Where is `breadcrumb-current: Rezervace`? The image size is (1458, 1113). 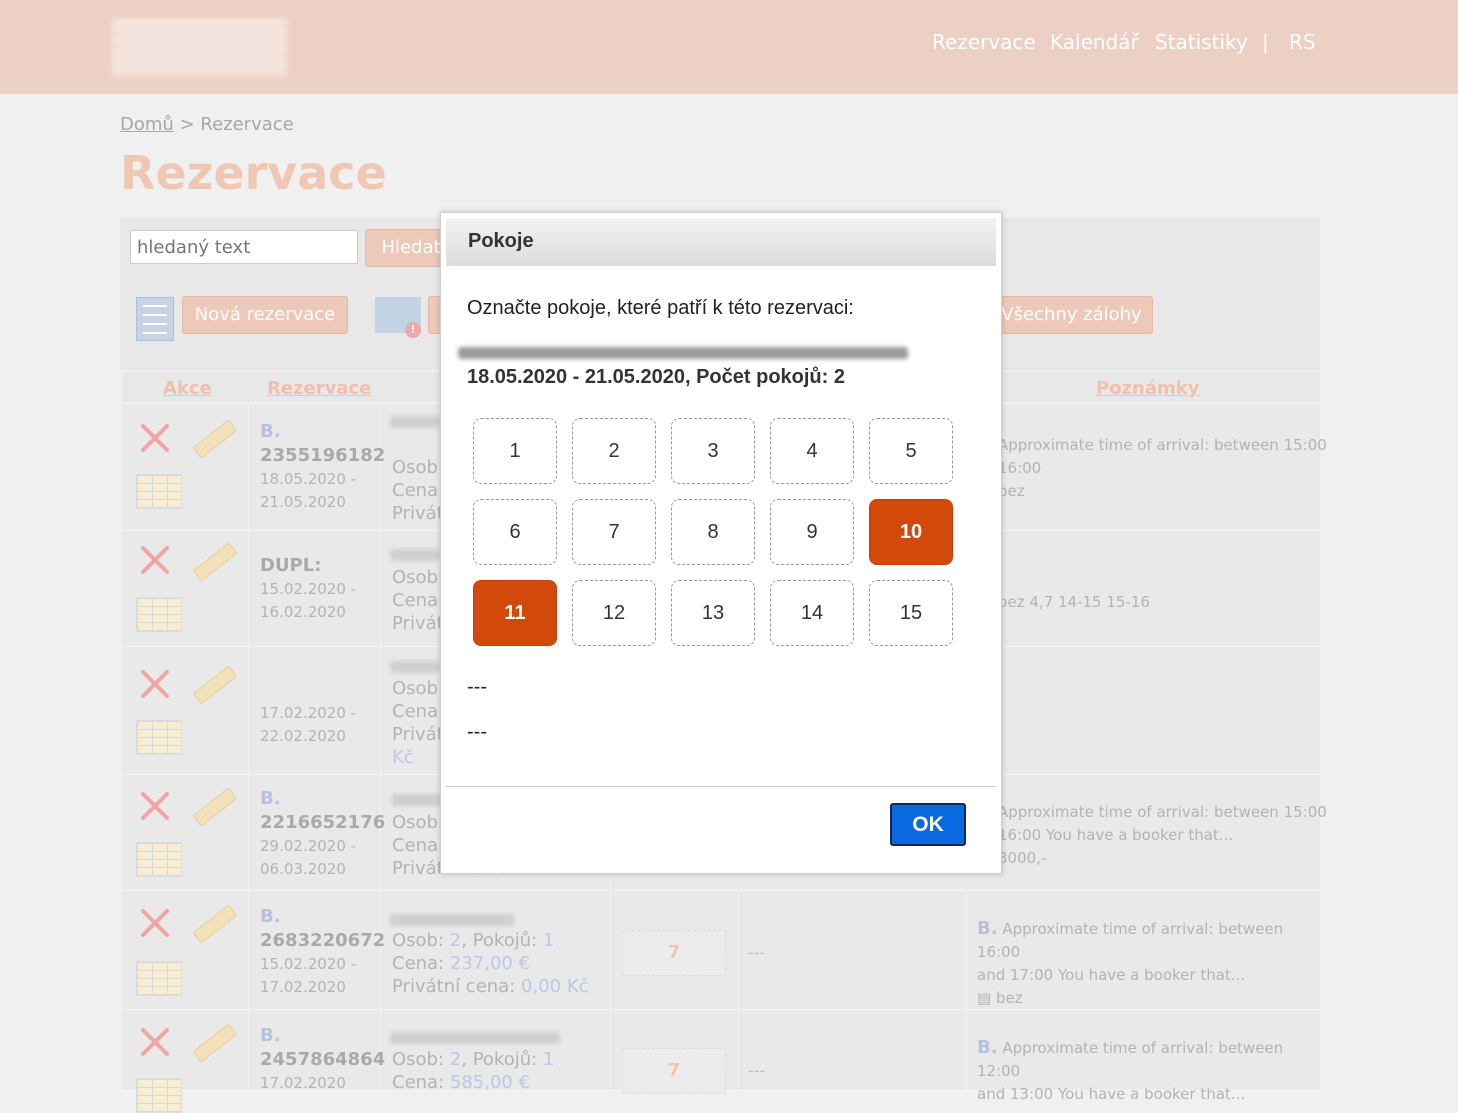 breadcrumb-current: Rezervace is located at coordinates (247, 124).